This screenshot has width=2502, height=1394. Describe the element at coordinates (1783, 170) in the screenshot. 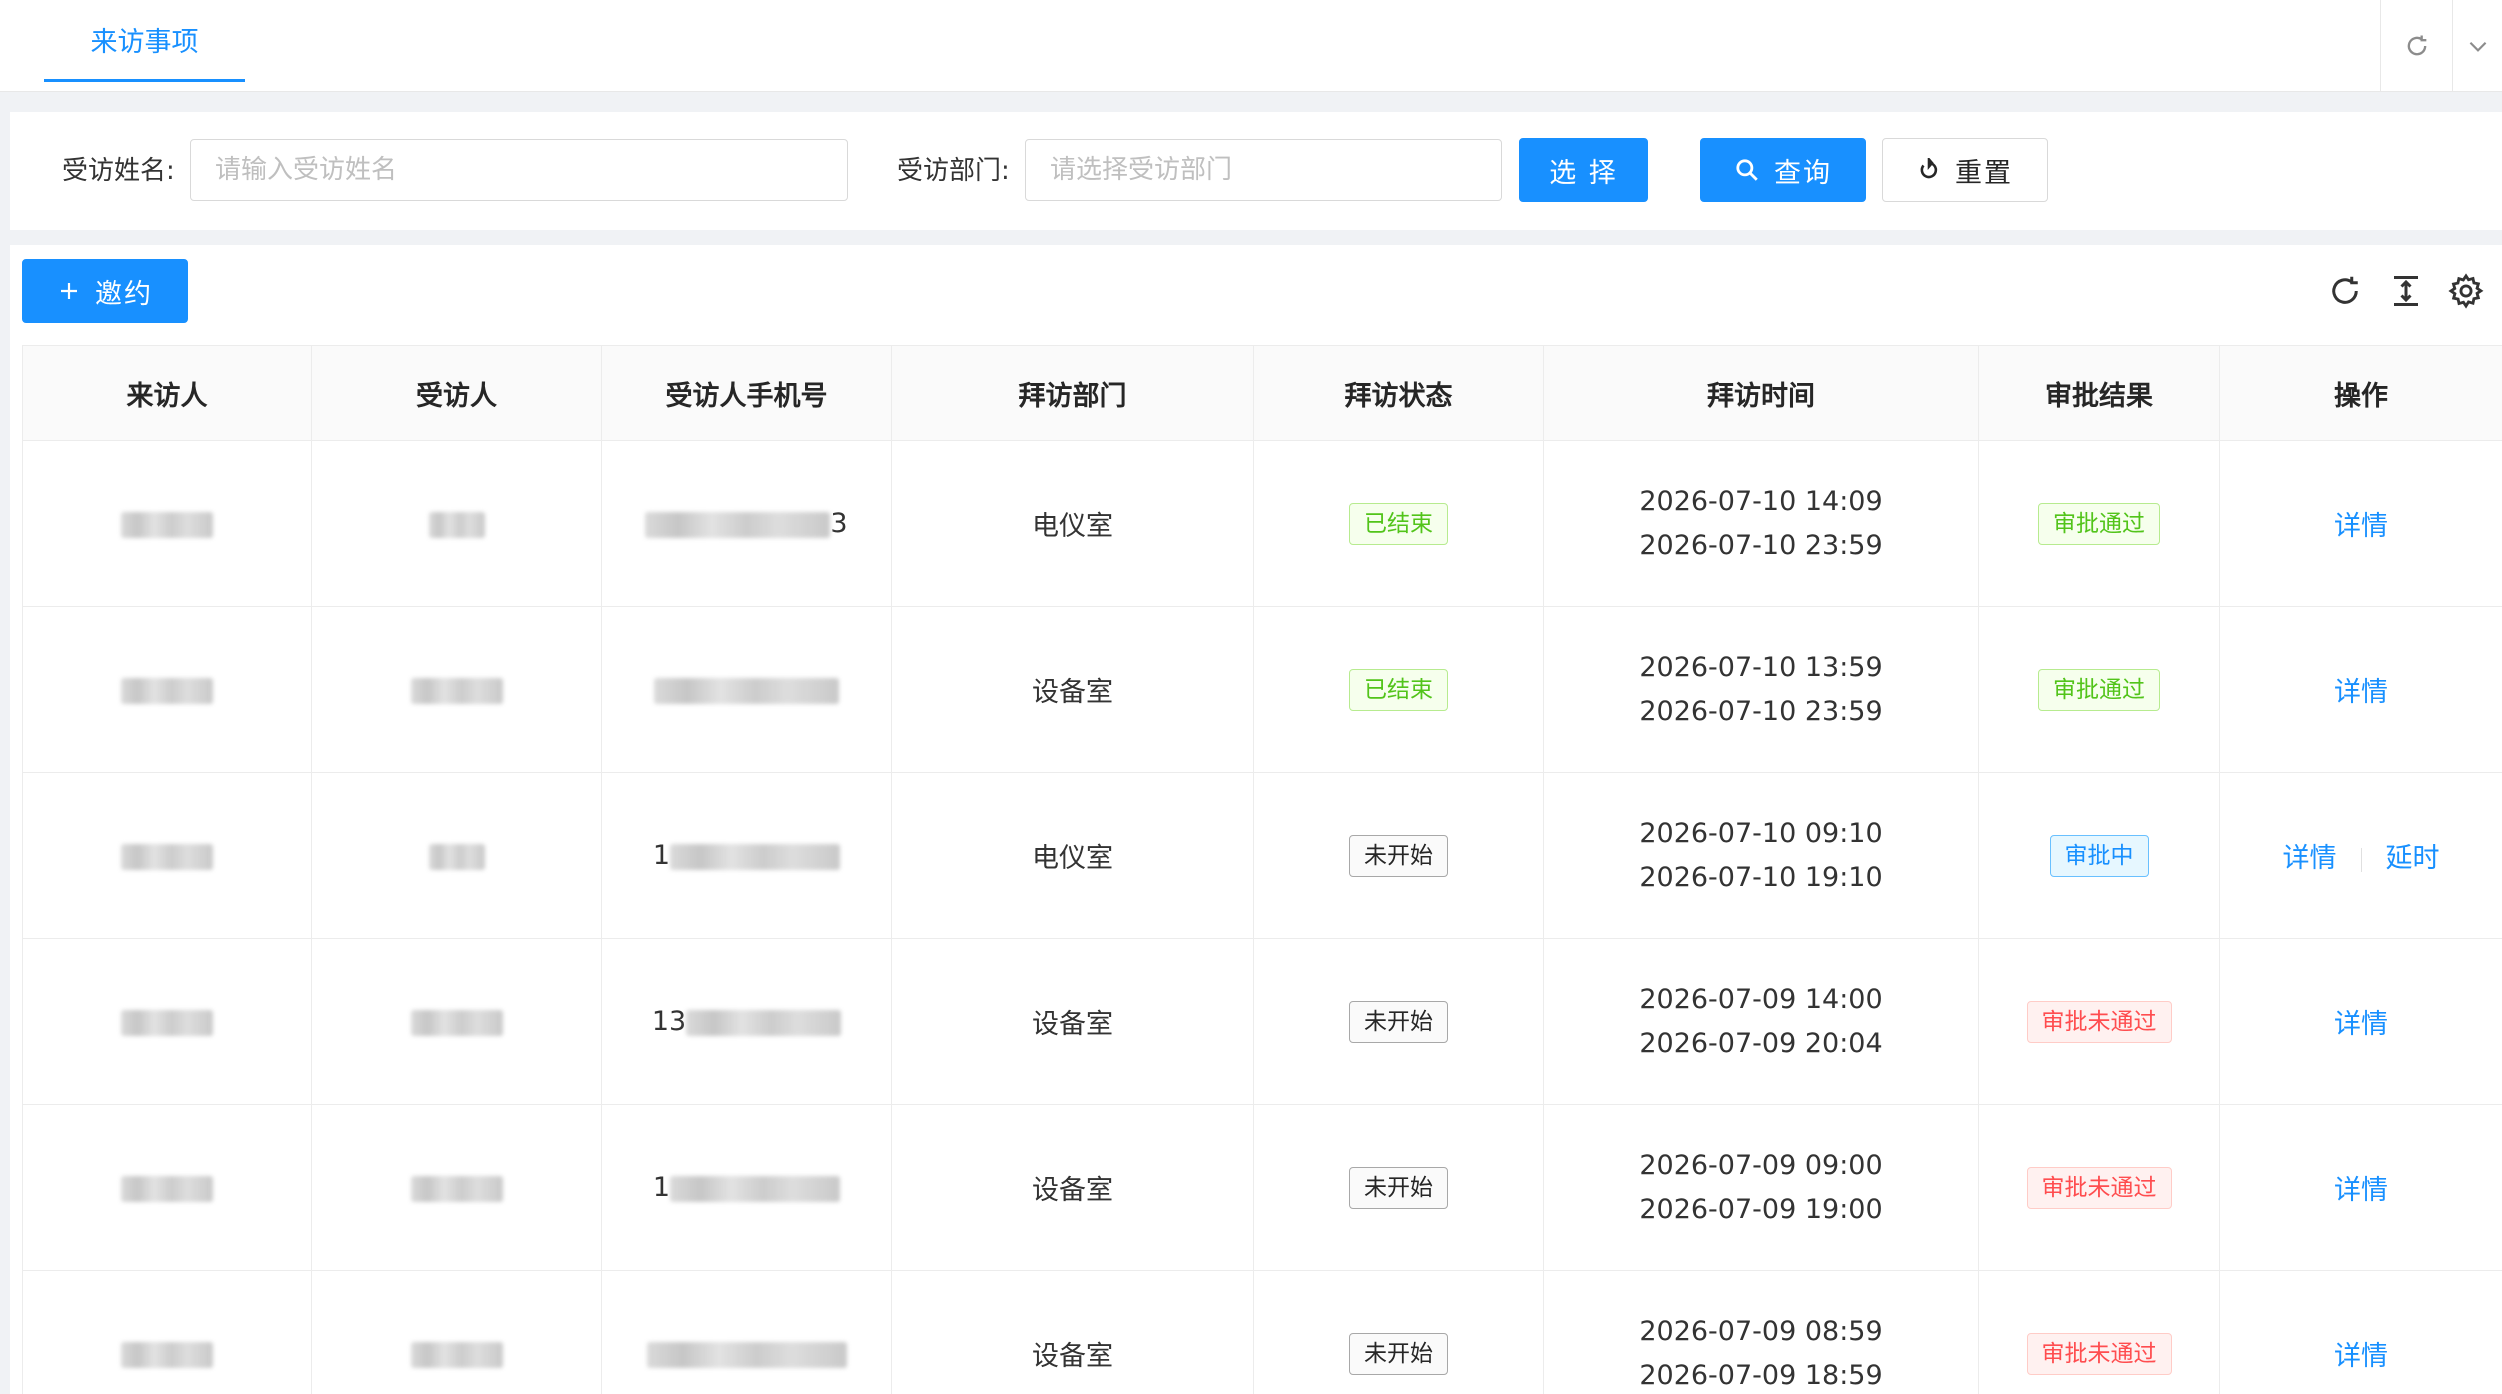

I see `query-button: 查询` at that location.